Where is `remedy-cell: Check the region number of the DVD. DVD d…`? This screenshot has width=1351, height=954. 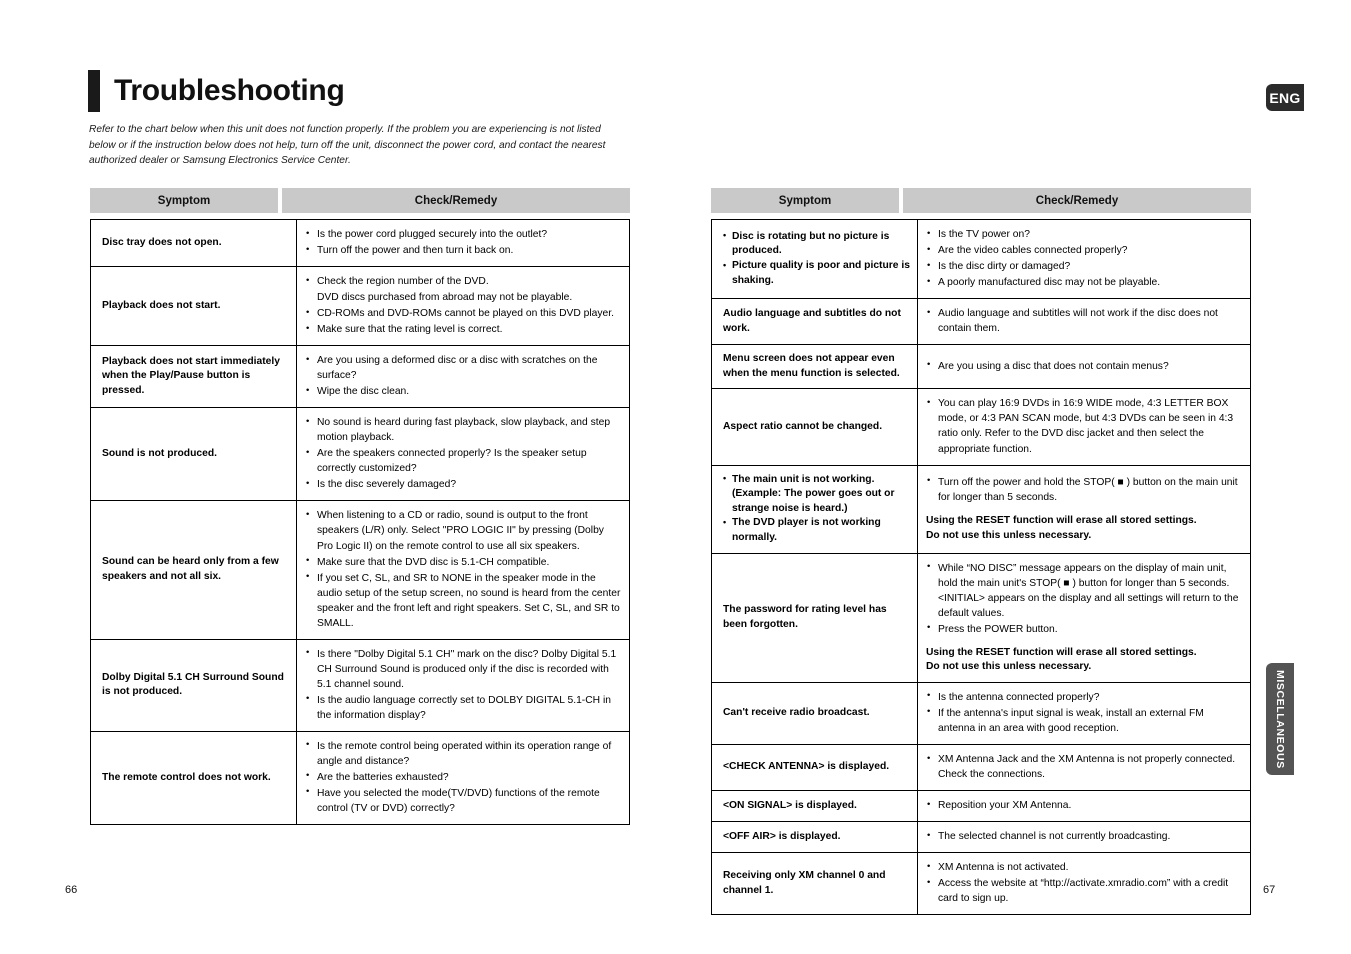 remedy-cell: Check the region number of the DVD. DVD d… is located at coordinates (463, 306).